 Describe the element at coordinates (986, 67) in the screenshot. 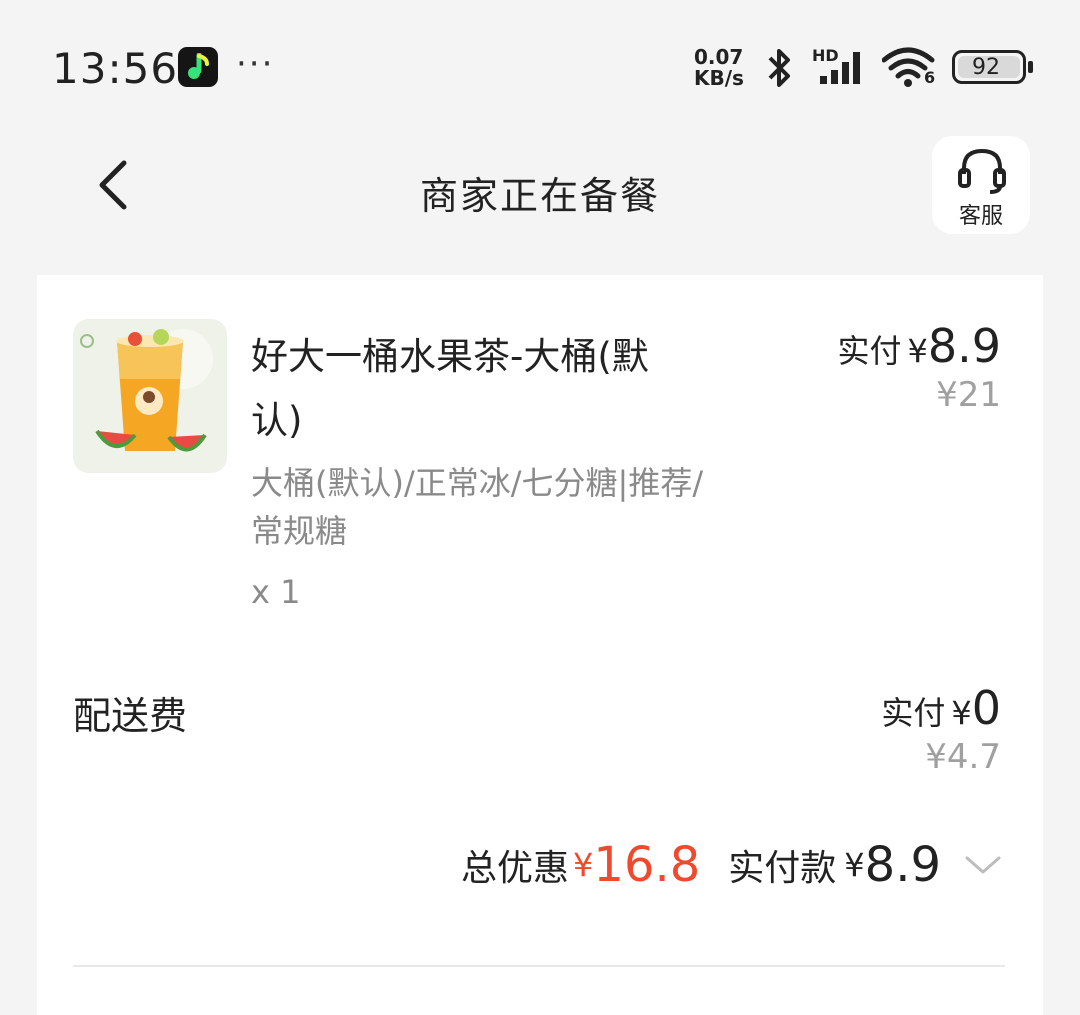

I see `battery-level: 92` at that location.